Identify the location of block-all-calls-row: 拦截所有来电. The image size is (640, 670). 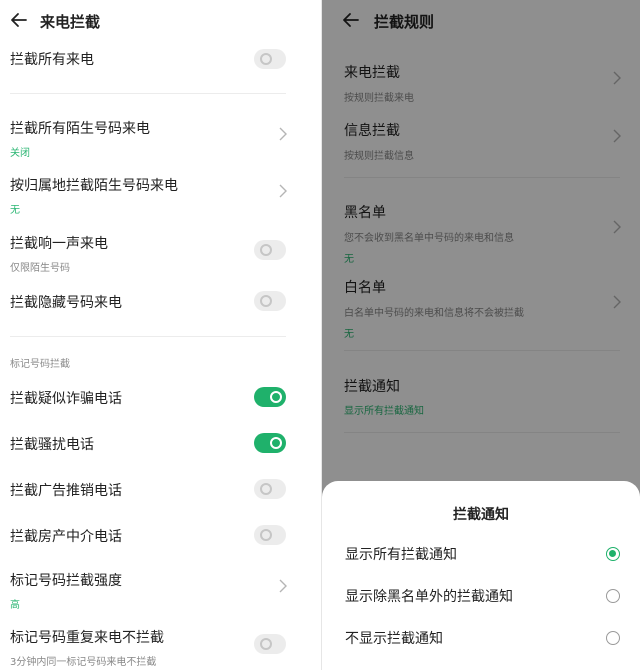
(148, 59).